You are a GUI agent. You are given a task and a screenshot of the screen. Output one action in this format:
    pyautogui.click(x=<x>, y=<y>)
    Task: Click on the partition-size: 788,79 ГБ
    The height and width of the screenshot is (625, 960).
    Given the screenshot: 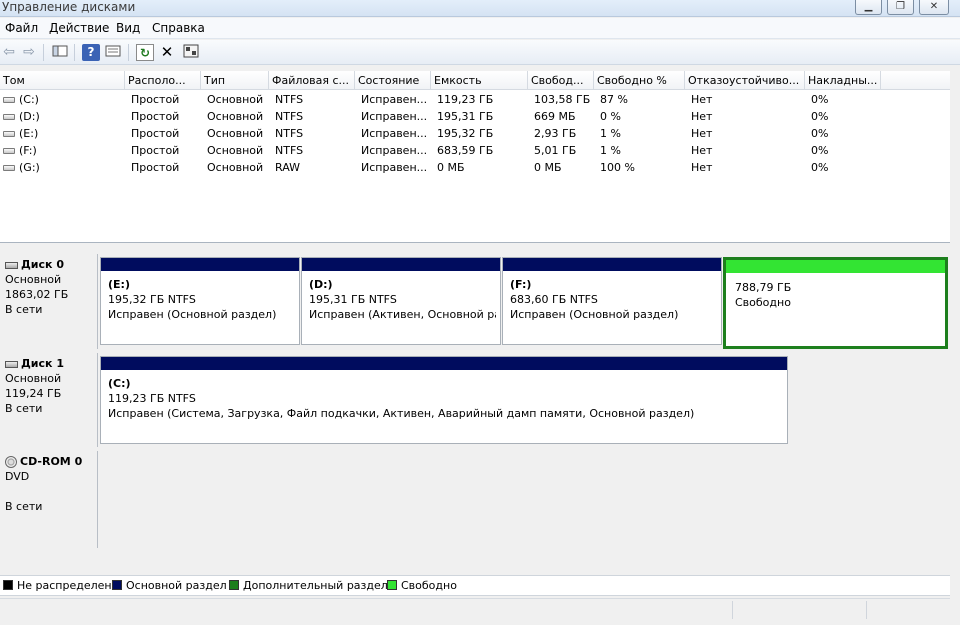 What is the action you would take?
    pyautogui.click(x=763, y=287)
    